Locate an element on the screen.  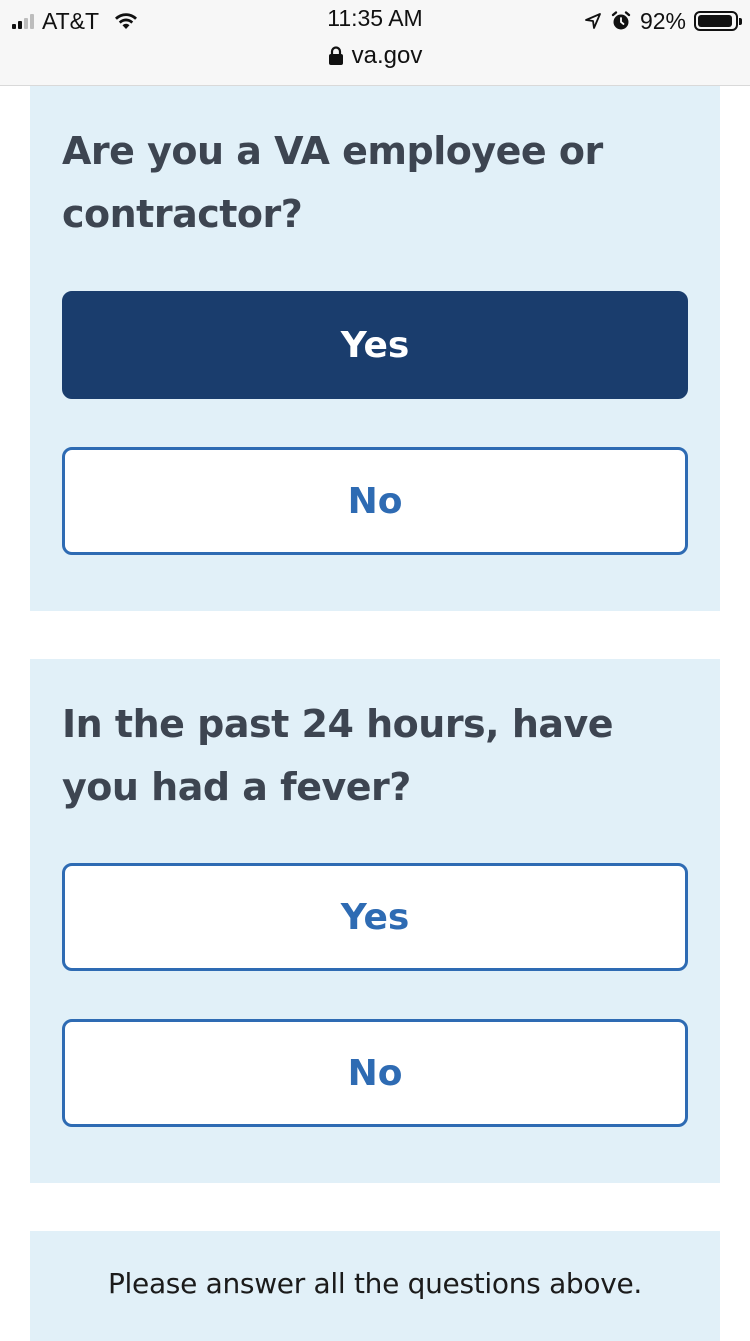
location-arrow-icon is located at coordinates (593, 21).